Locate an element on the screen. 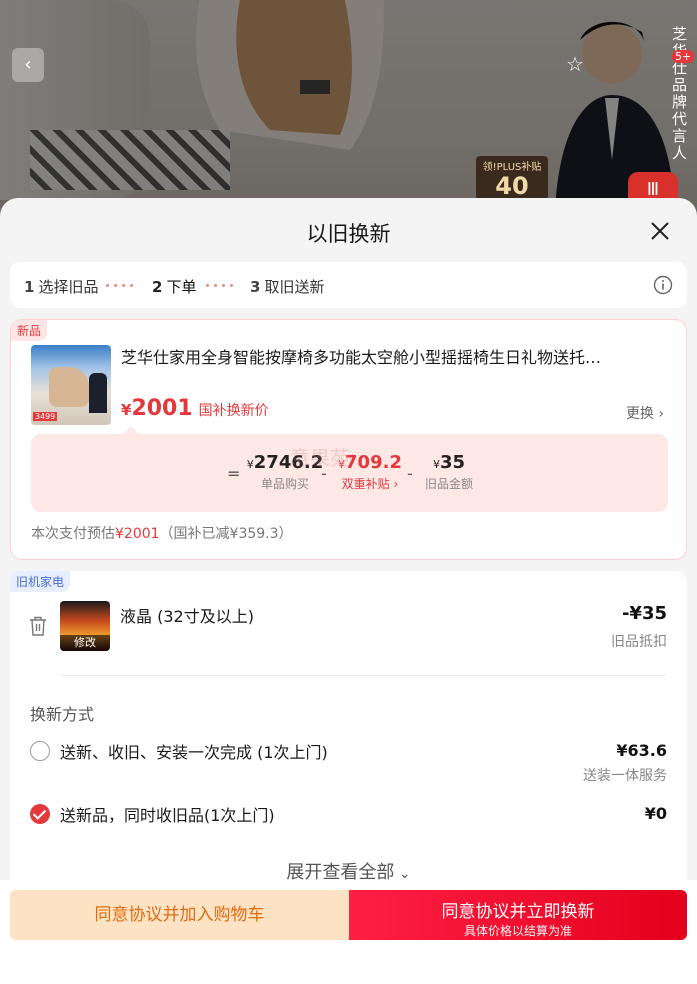 This screenshot has height=984, width=697. step-1: 1 选择旧品 is located at coordinates (61, 286).